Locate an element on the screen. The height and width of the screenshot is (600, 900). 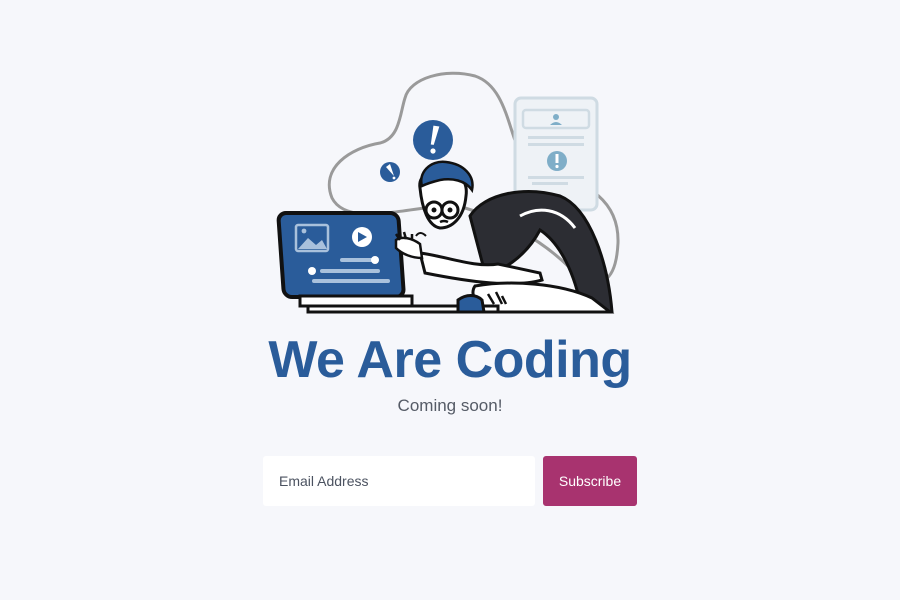
person-mouse-hand-shape is located at coordinates (471, 304).